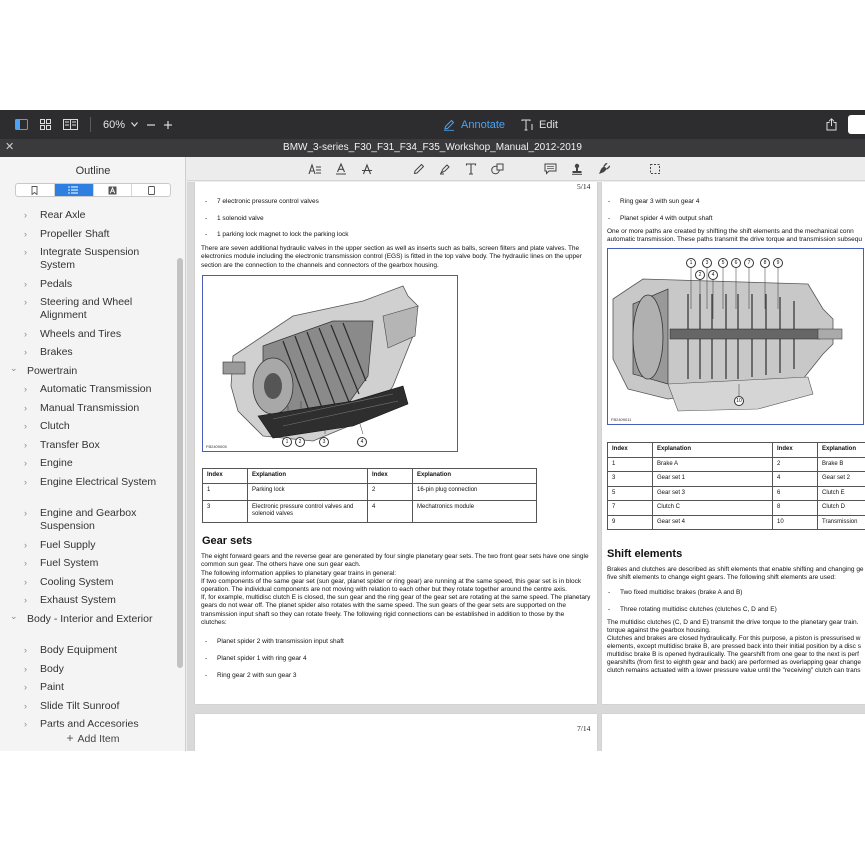 The width and height of the screenshot is (865, 865). I want to click on bookmark-icon, so click(34, 190).